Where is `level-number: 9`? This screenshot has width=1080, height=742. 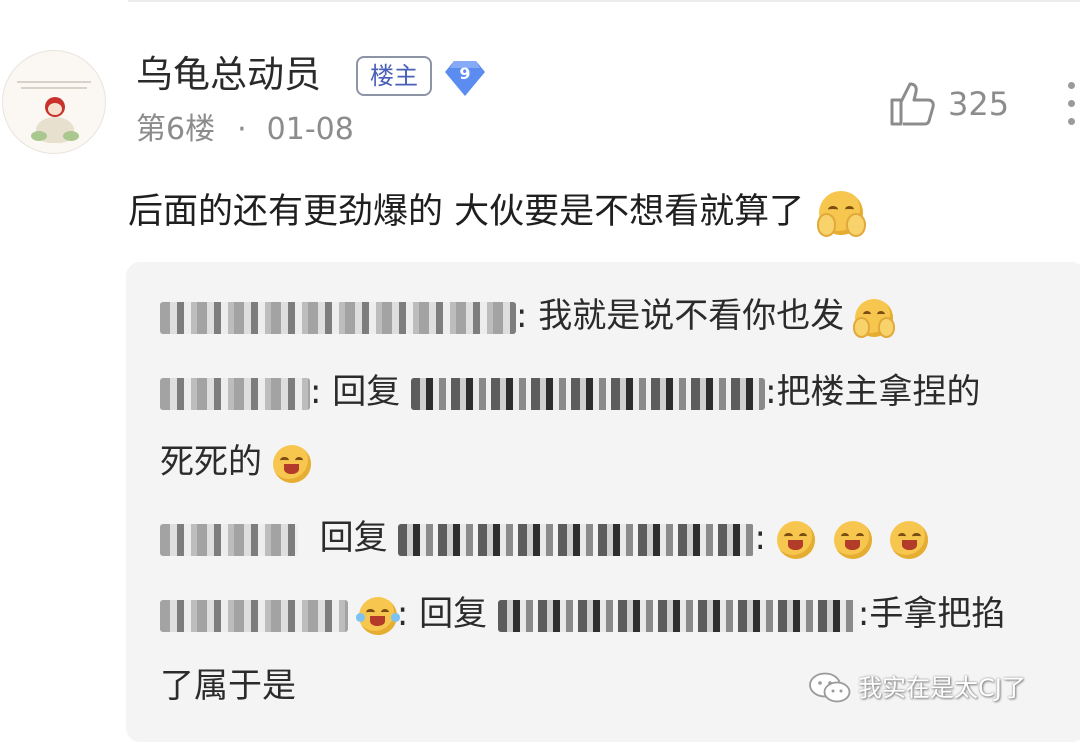
level-number: 9 is located at coordinates (465, 73).